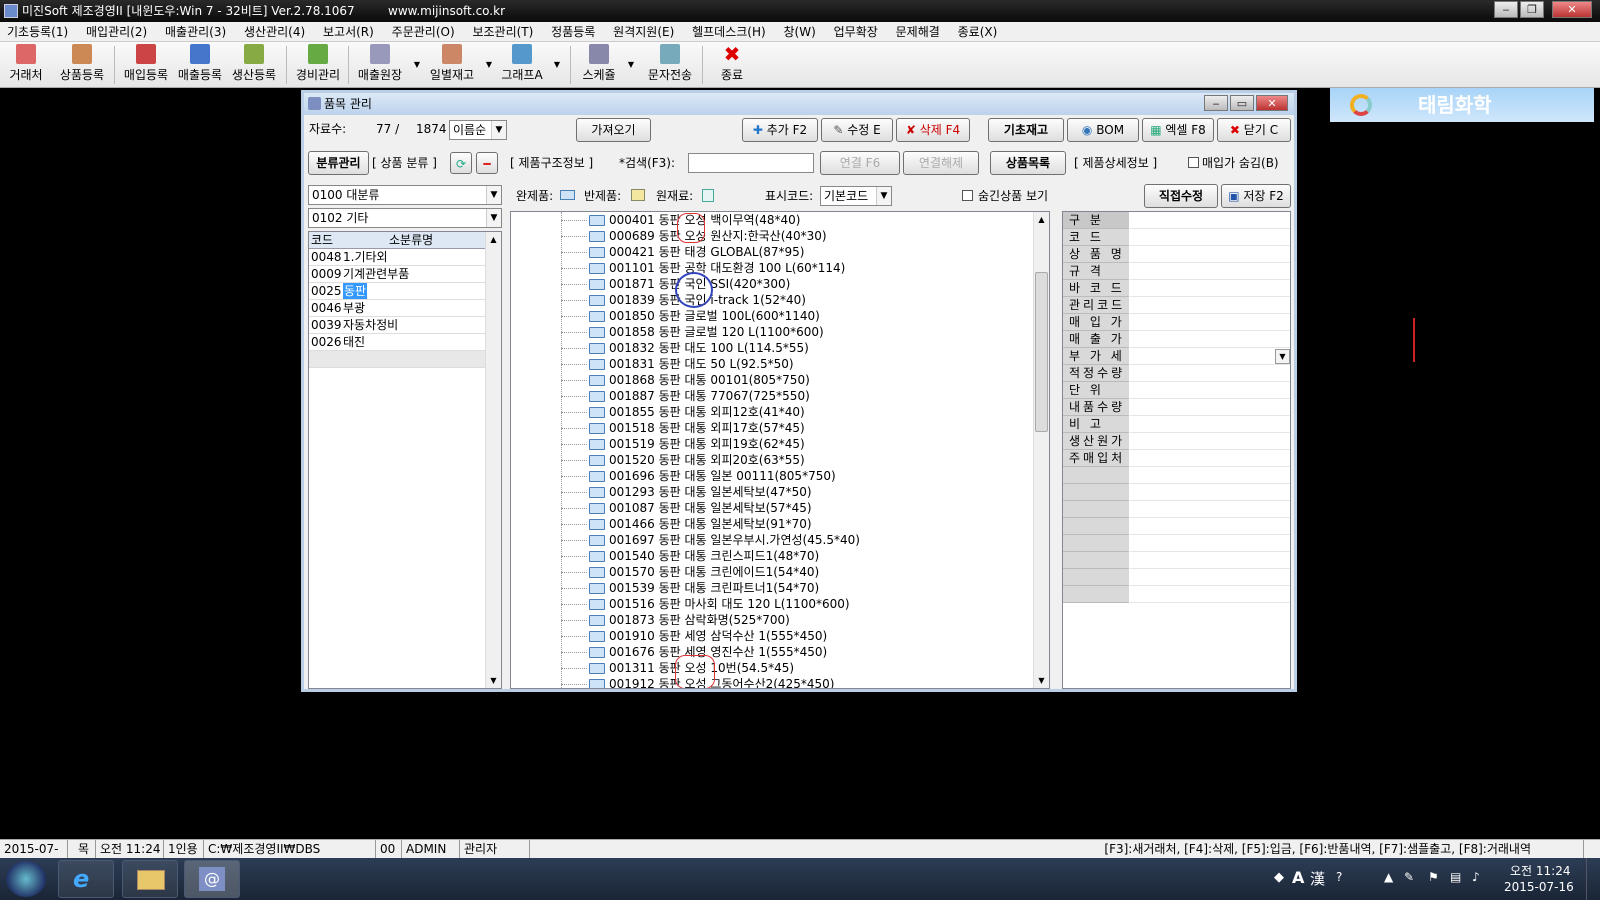  Describe the element at coordinates (771, 668) in the screenshot. I see `tree-item: 001311 동판 오성 10번(54.5*45)` at that location.